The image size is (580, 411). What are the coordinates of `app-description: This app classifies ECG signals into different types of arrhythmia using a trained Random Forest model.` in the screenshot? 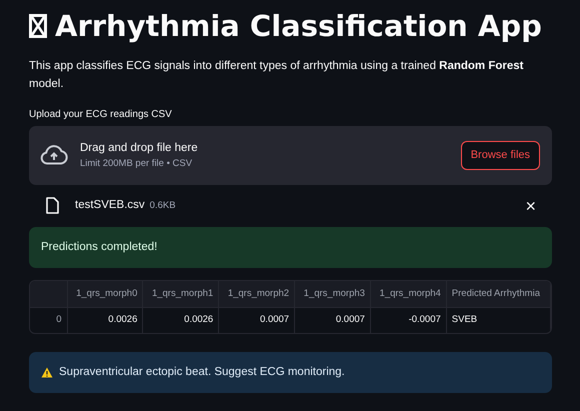 It's located at (276, 75).